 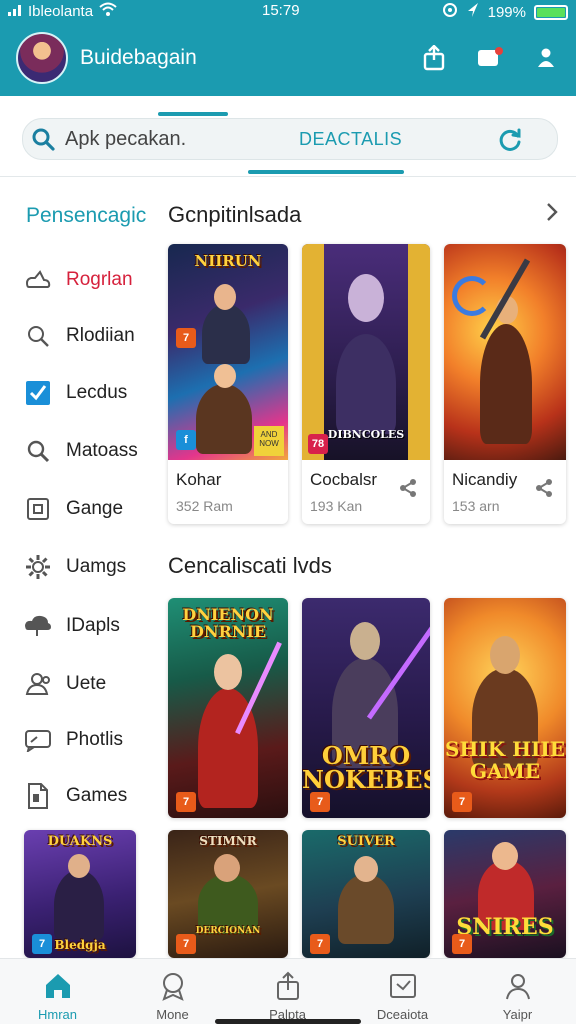 What do you see at coordinates (505, 352) in the screenshot?
I see `game-cover-image` at bounding box center [505, 352].